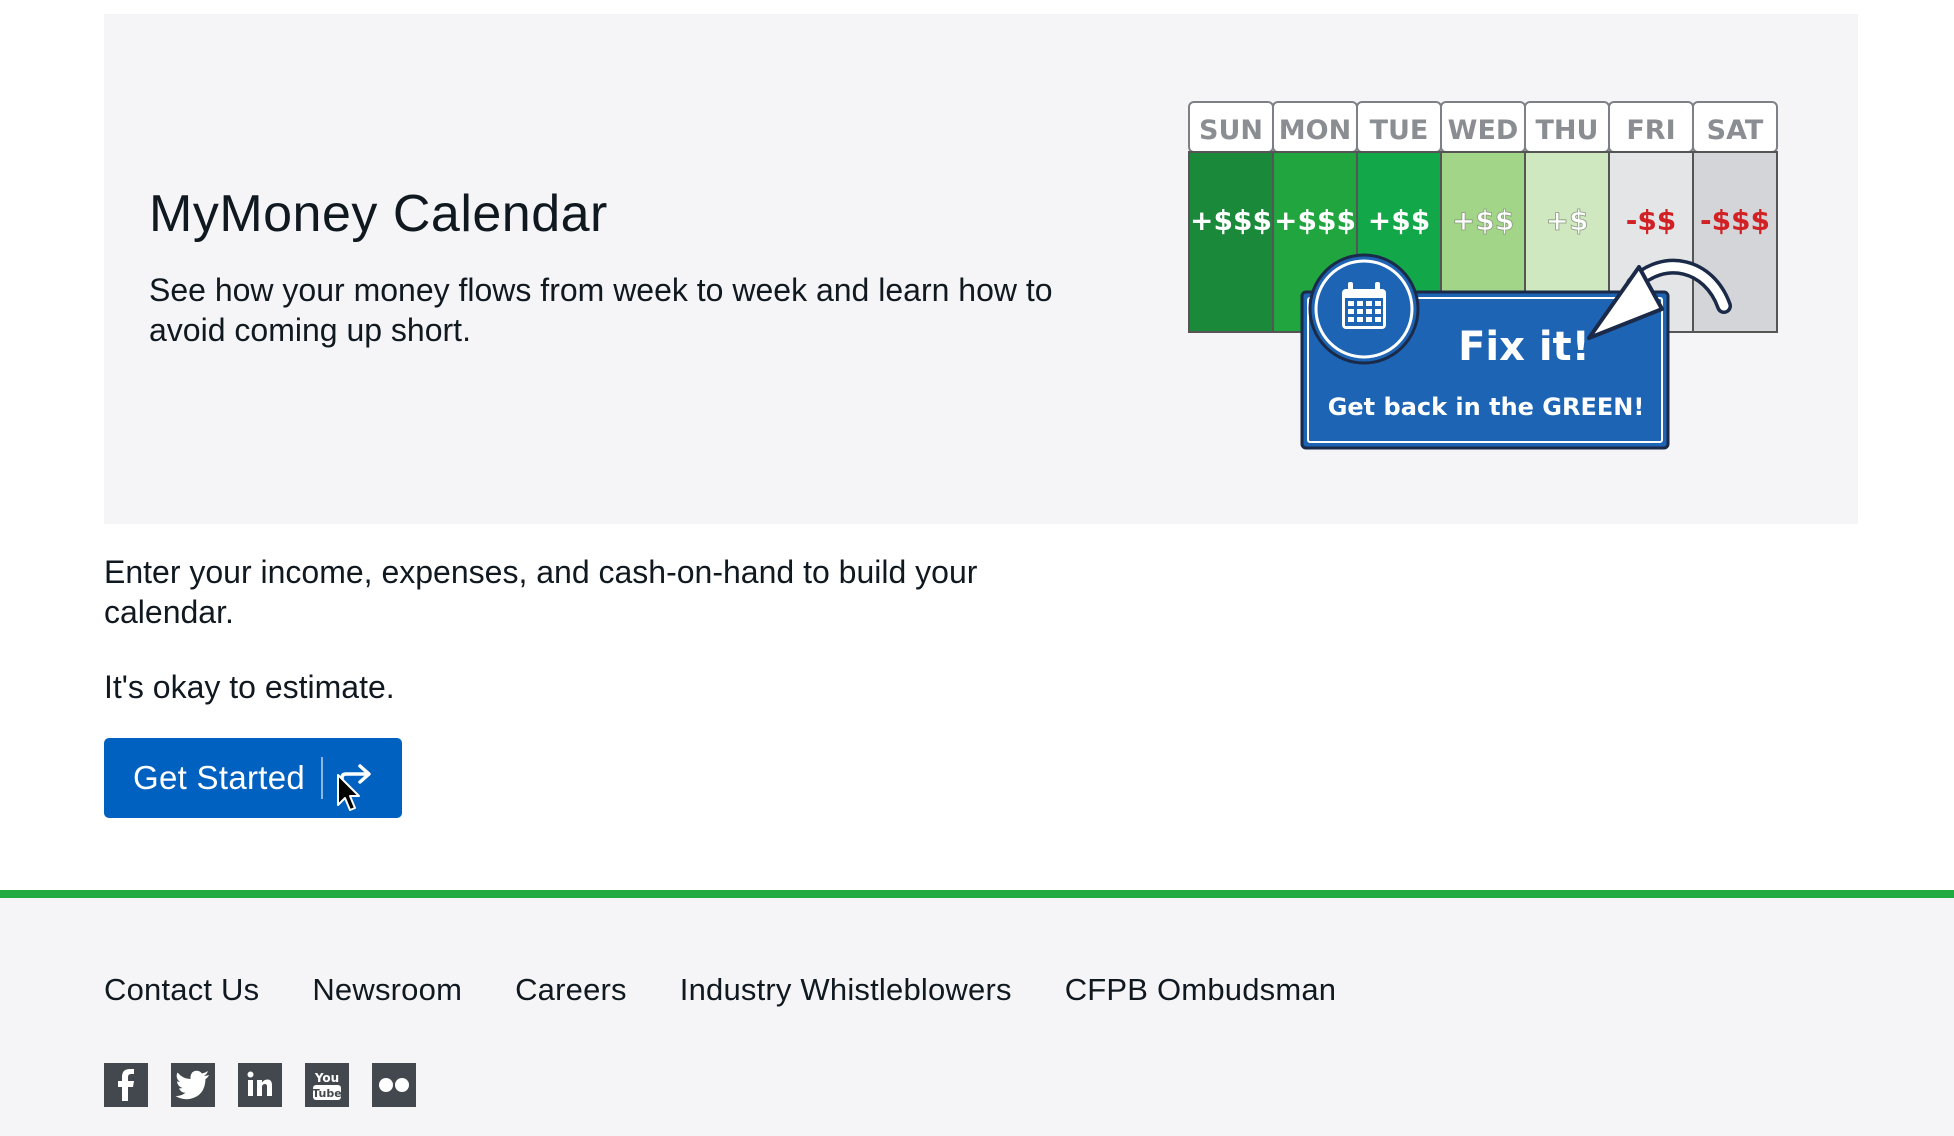 This screenshot has width=1954, height=1136. Describe the element at coordinates (1201, 990) in the screenshot. I see `footer-link-cfpb-ombudsman: CFPB Ombudsman` at that location.